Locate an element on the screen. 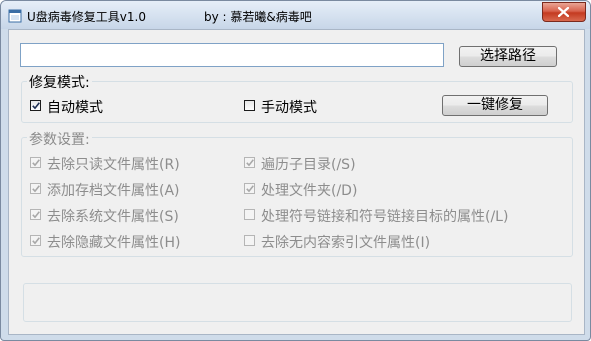  manual-mode-label: 手动模式 is located at coordinates (289, 108).